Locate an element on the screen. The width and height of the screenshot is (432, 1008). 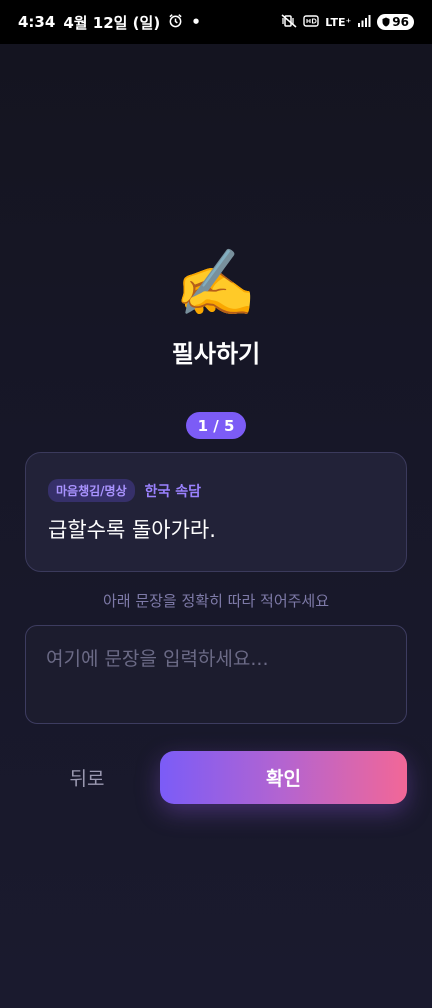
status-left: 4:34 4월 12일 (일) • is located at coordinates (109, 22).